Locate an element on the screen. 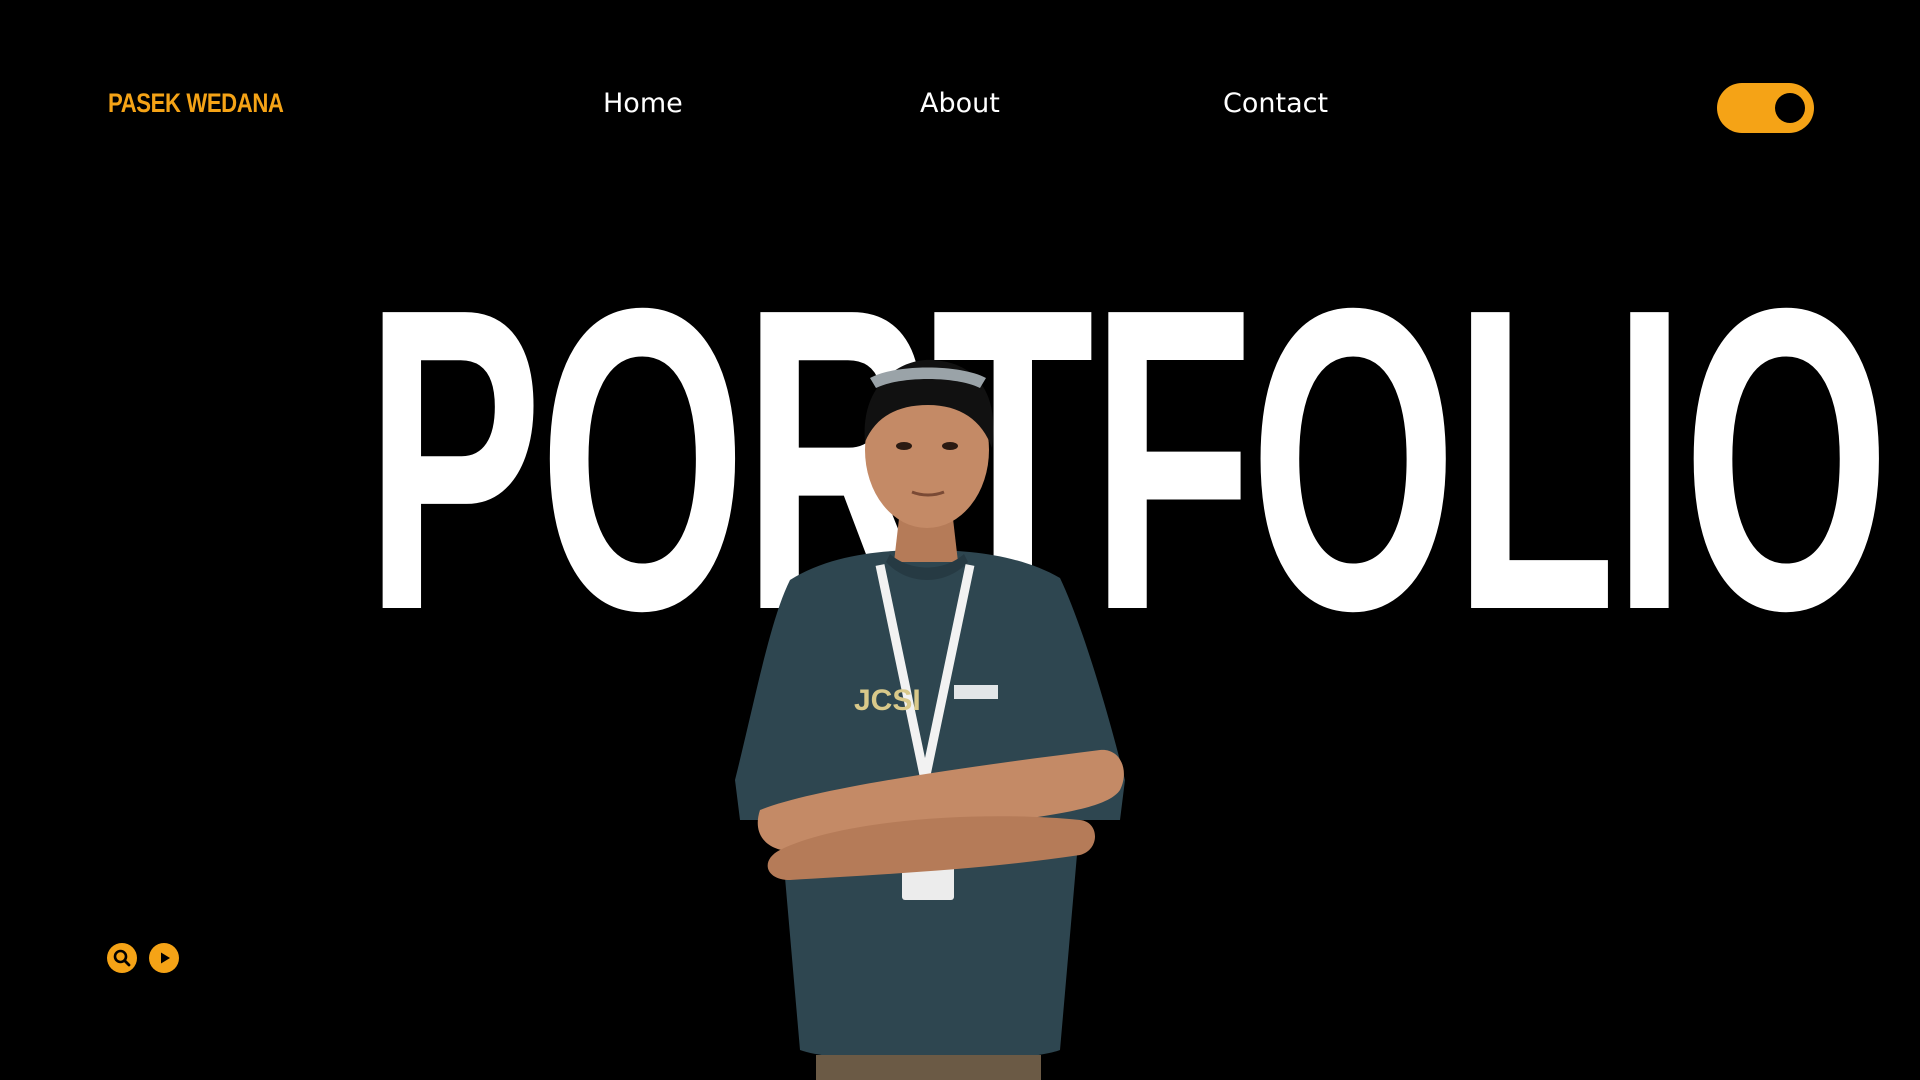  play-button is located at coordinates (164, 958).